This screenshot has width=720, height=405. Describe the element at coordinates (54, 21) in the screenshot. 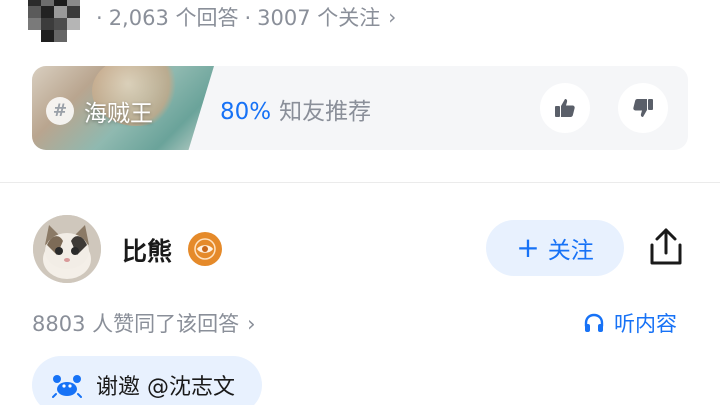

I see `pixelated-avatar-thumbnail` at that location.